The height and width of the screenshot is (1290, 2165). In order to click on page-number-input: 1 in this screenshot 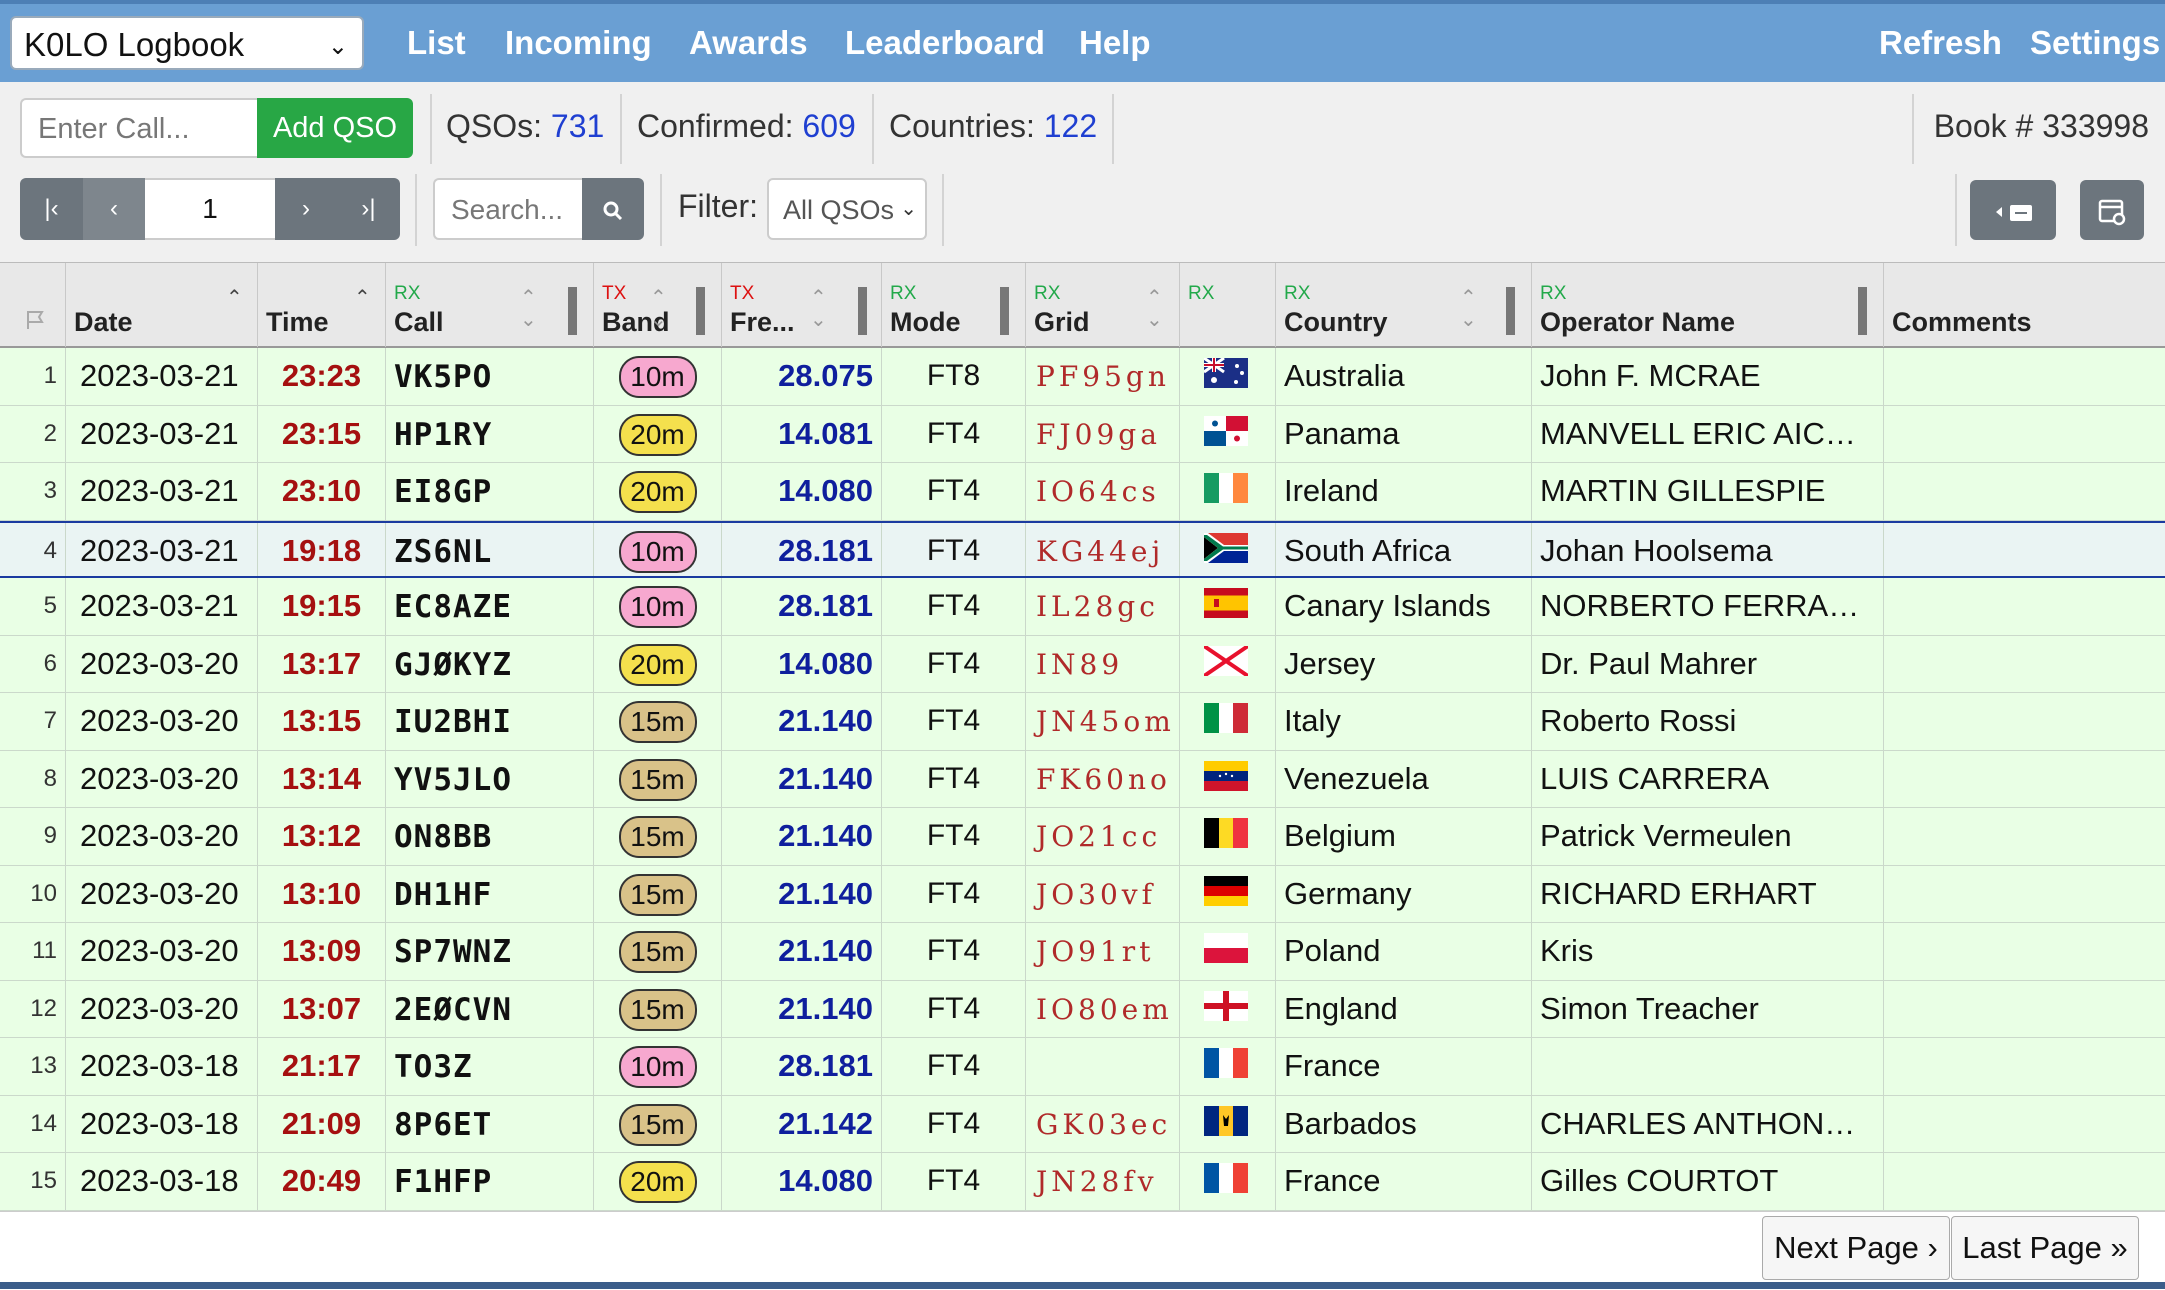, I will do `click(210, 209)`.